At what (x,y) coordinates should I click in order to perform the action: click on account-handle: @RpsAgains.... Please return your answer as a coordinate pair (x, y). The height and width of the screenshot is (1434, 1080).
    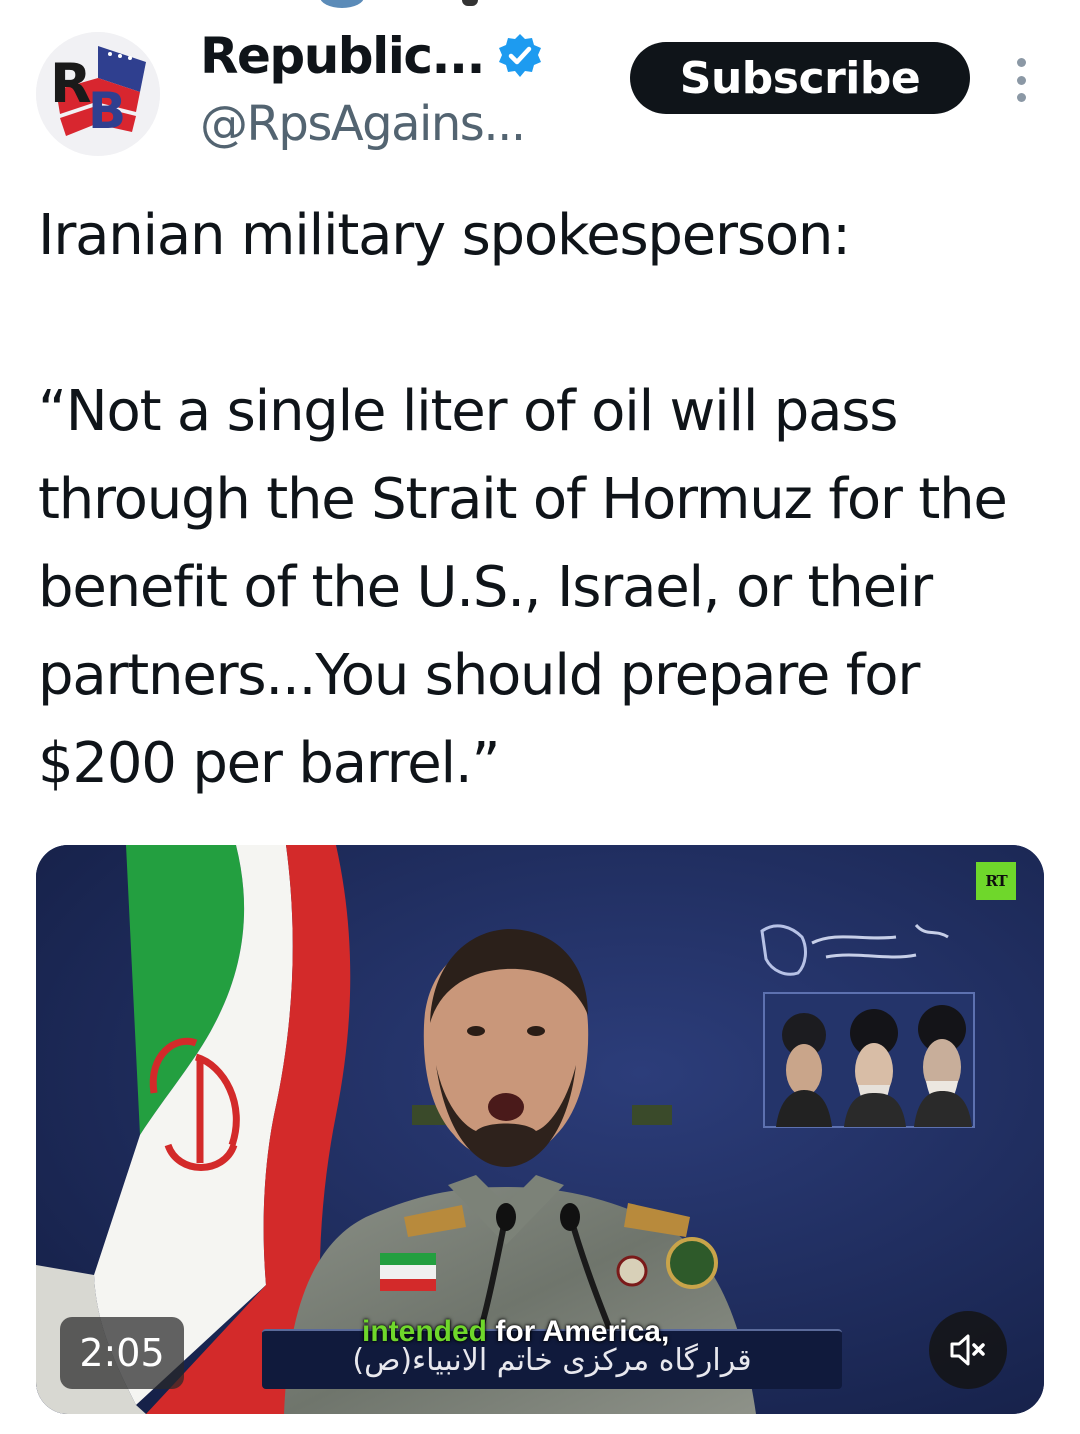
    Looking at the image, I should click on (372, 124).